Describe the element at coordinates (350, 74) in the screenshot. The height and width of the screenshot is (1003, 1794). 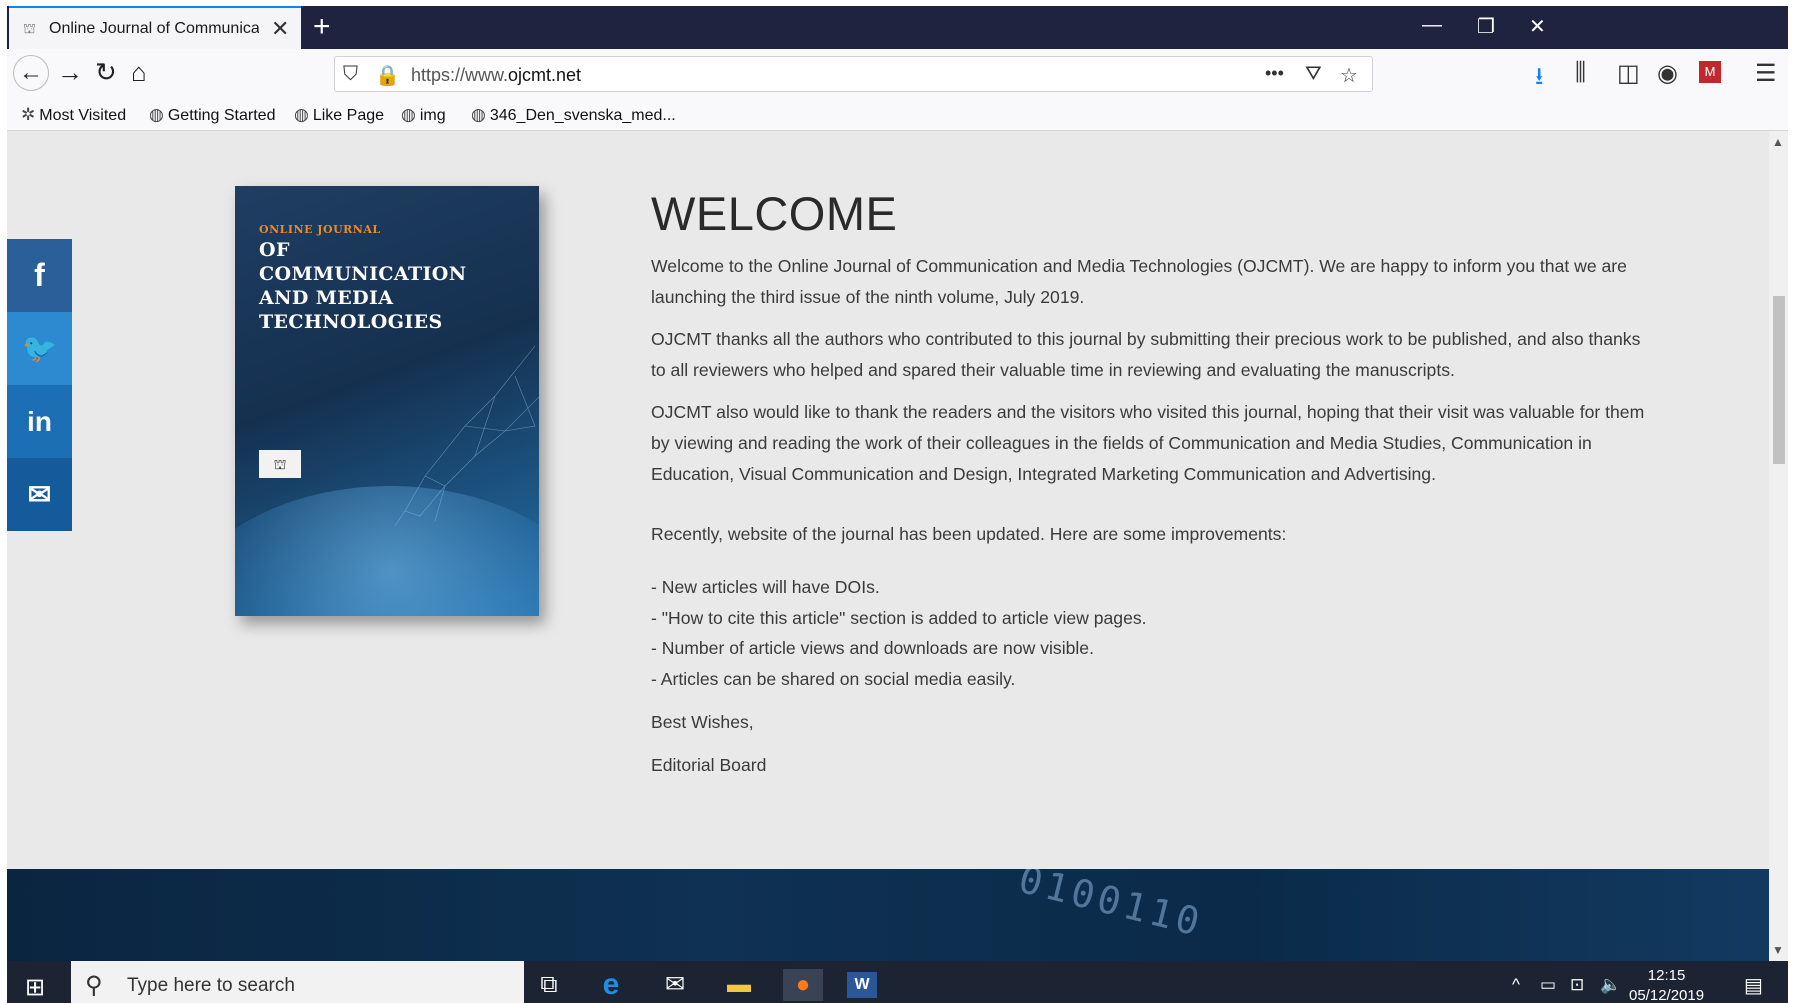
I see `shield-icon: ⛉` at that location.